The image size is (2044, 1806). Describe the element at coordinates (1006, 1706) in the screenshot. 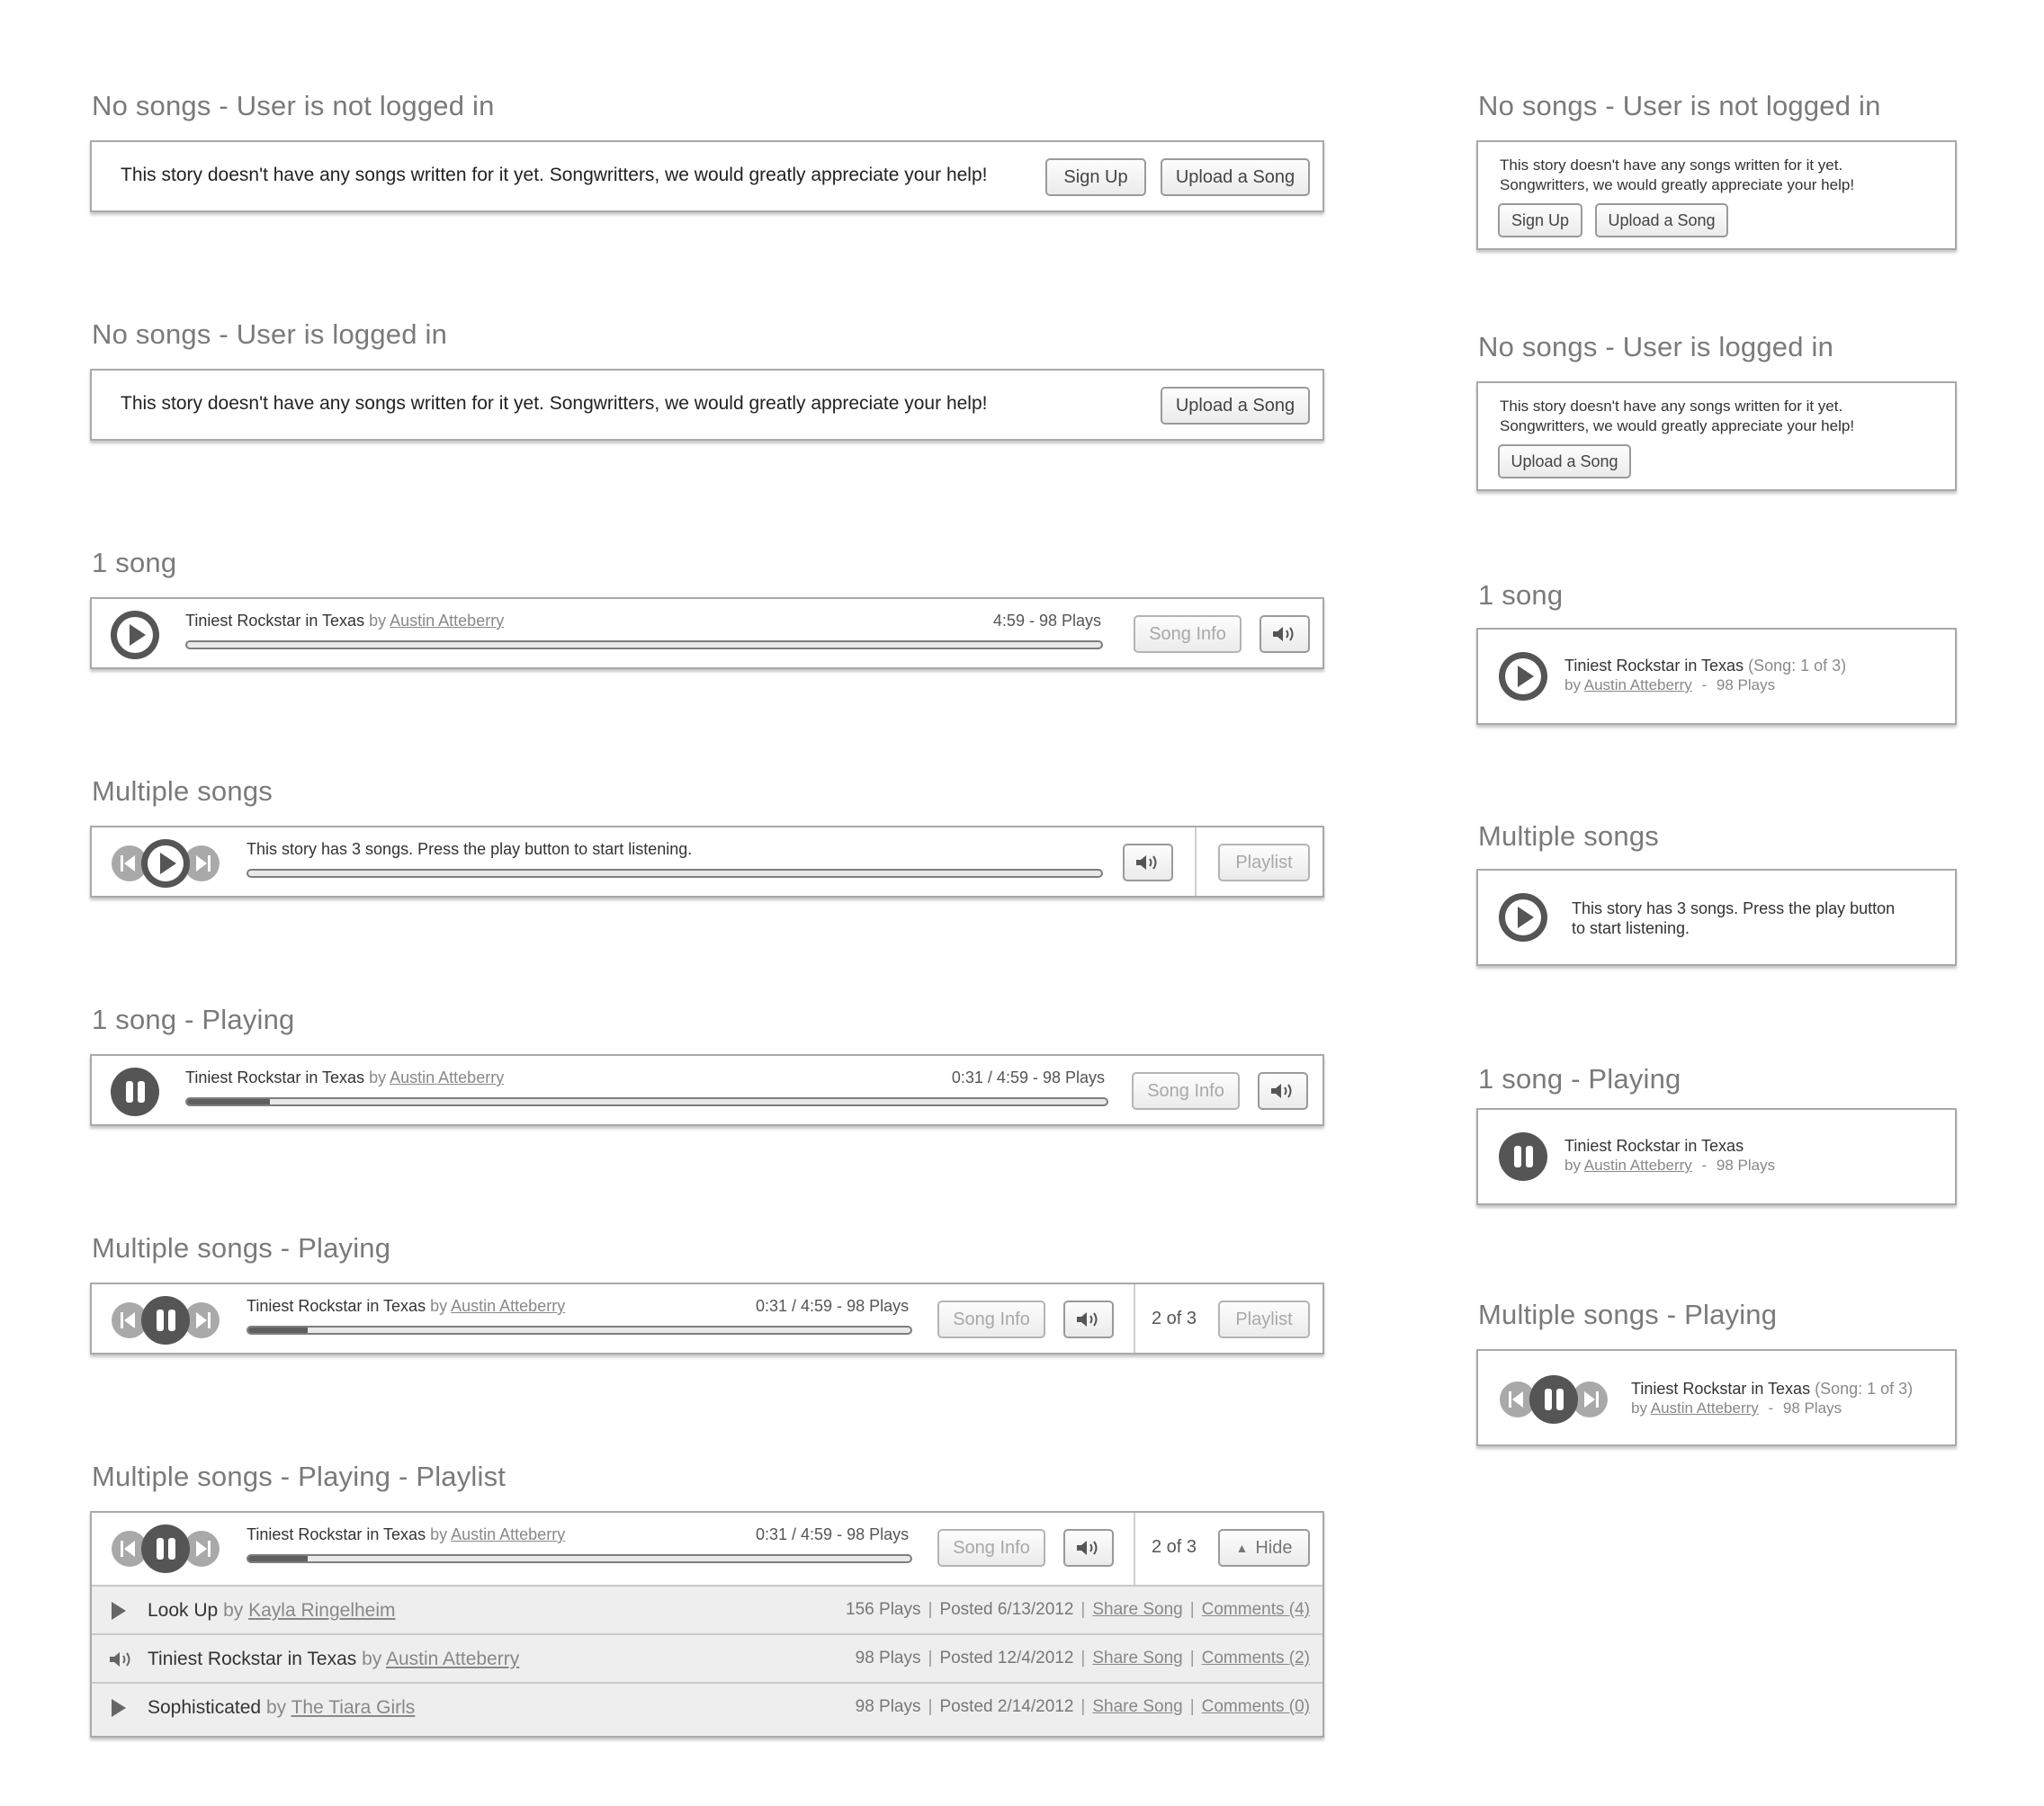

I see `posted-date: Posted 2/14/2012` at that location.